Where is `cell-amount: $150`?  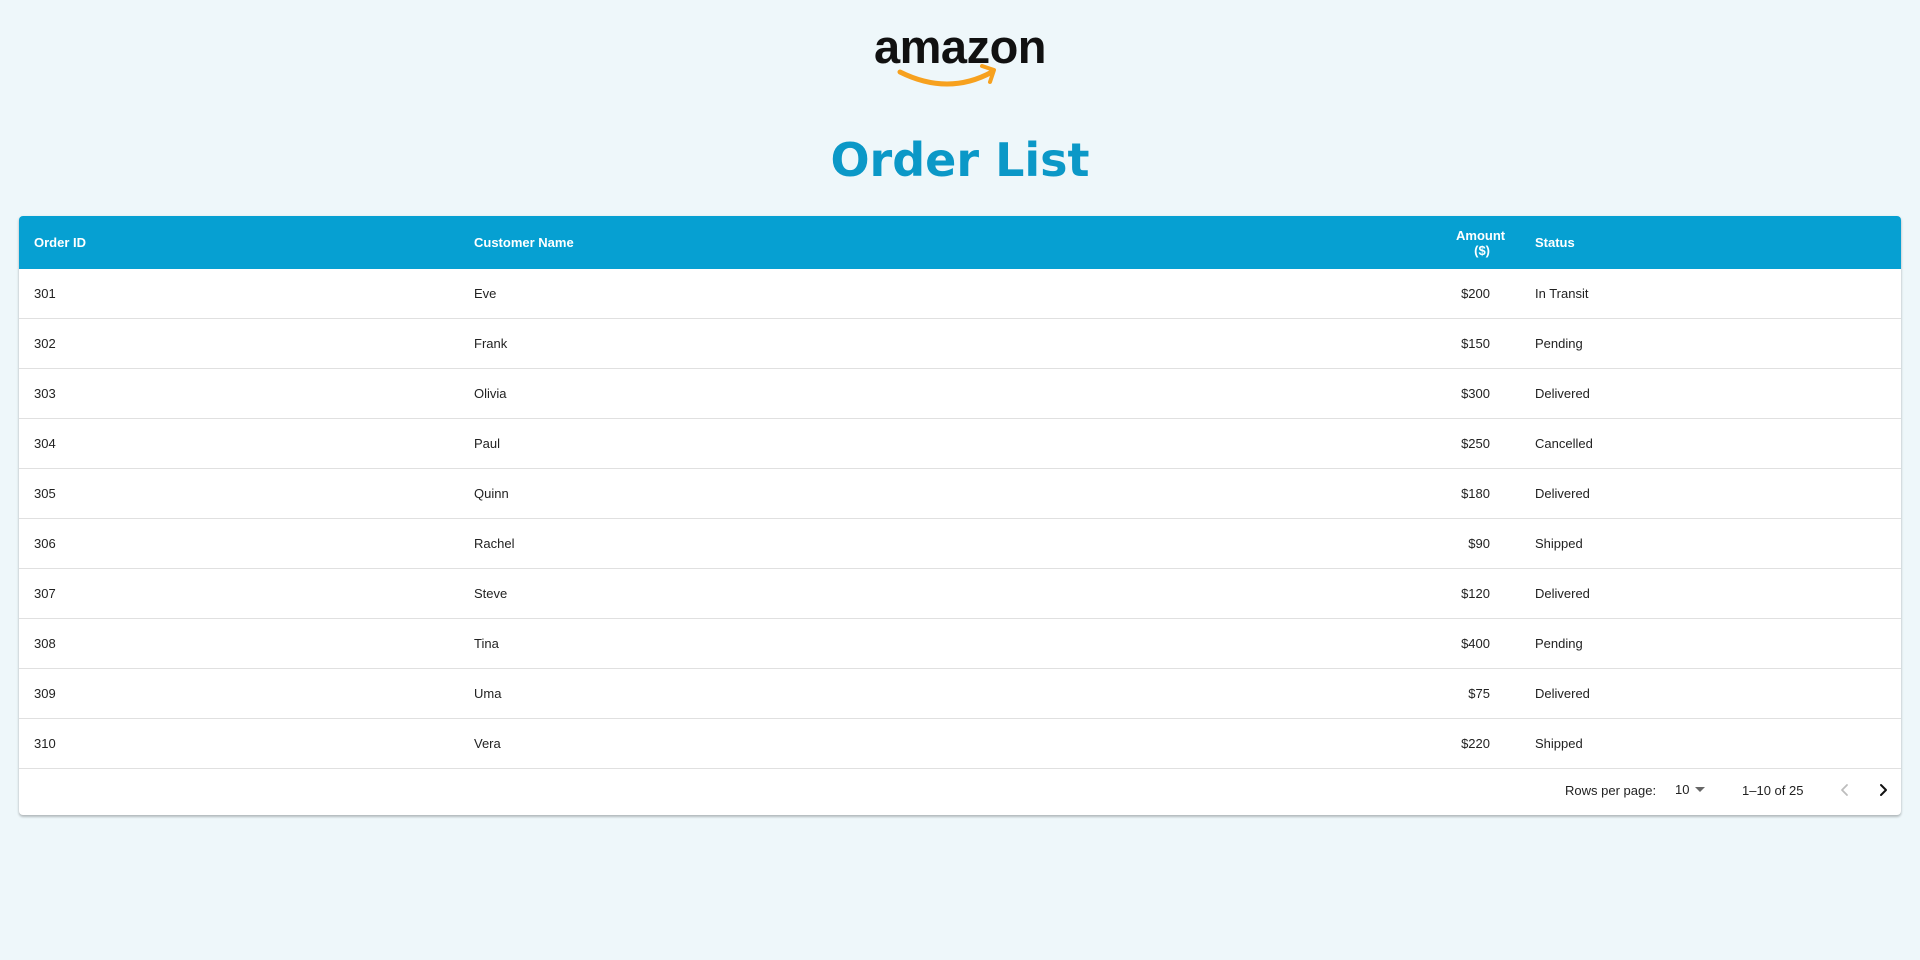 cell-amount: $150 is located at coordinates (1473, 343).